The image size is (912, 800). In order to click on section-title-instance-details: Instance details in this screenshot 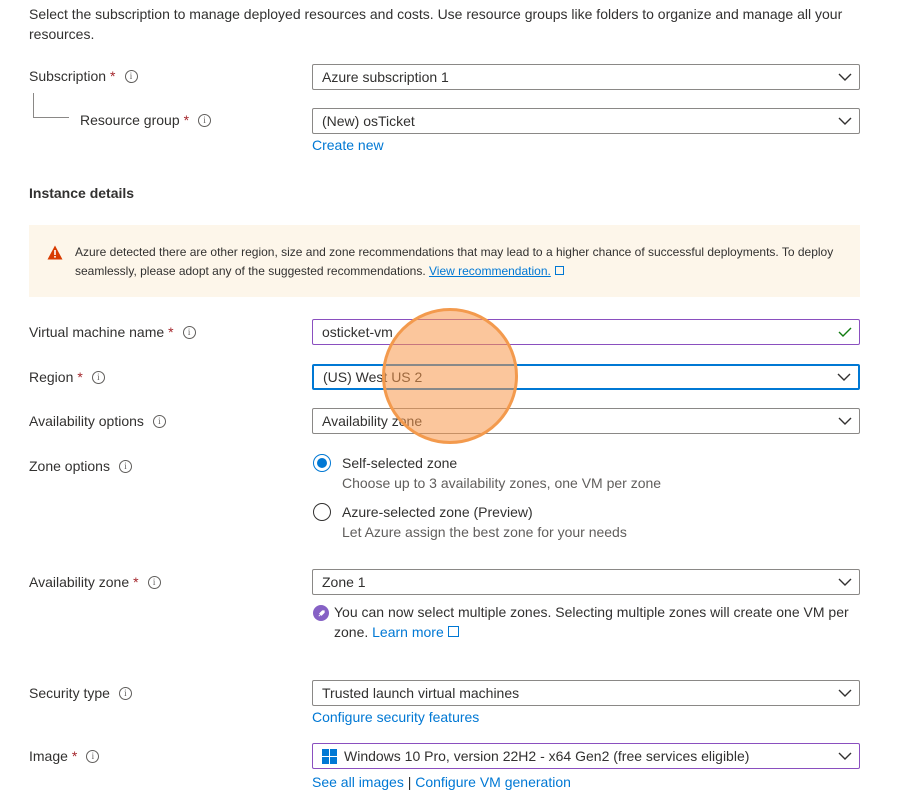, I will do `click(82, 193)`.